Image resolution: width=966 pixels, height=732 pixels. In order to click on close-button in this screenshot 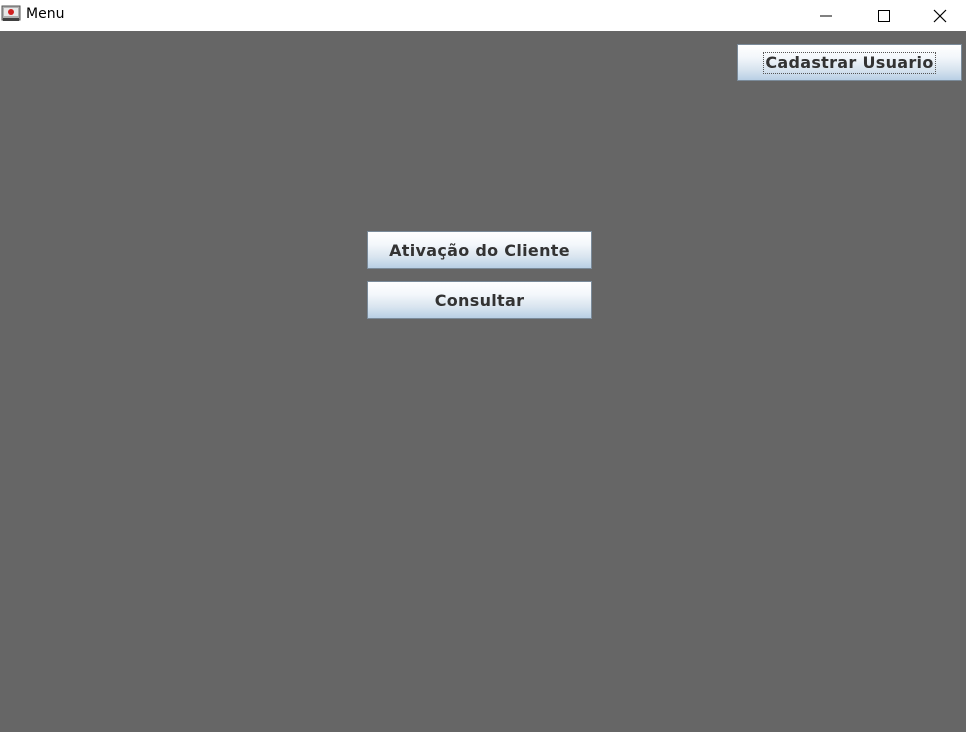, I will do `click(939, 15)`.